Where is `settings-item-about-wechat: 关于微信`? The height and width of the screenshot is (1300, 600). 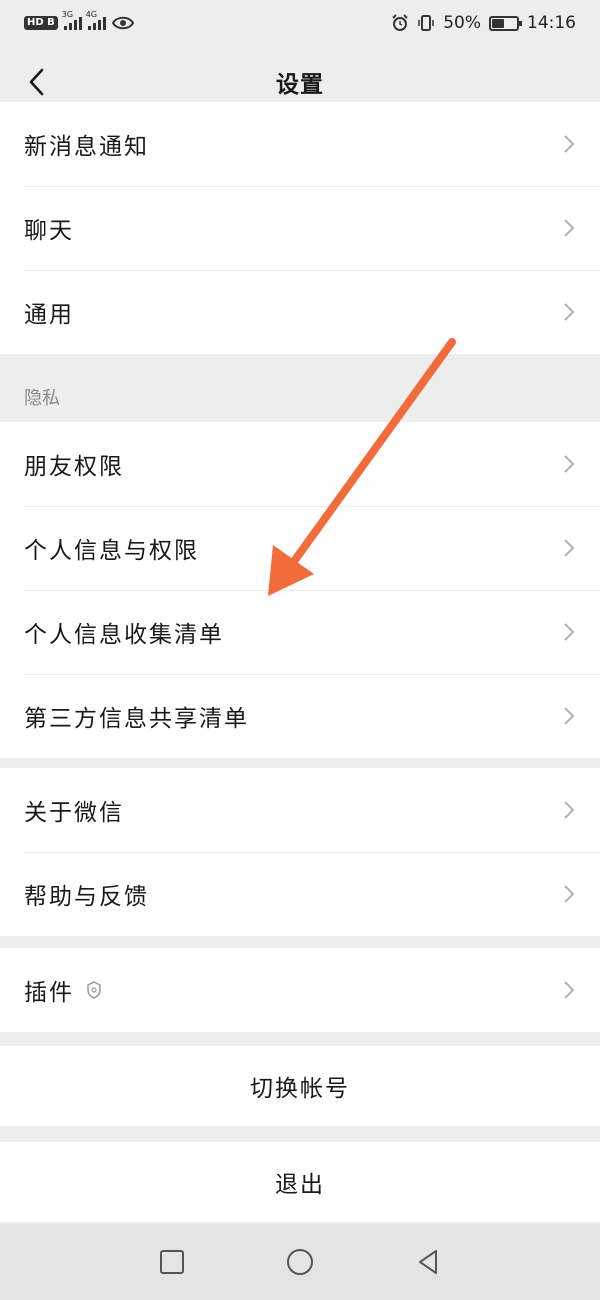
settings-item-about-wechat: 关于微信 is located at coordinates (300, 810).